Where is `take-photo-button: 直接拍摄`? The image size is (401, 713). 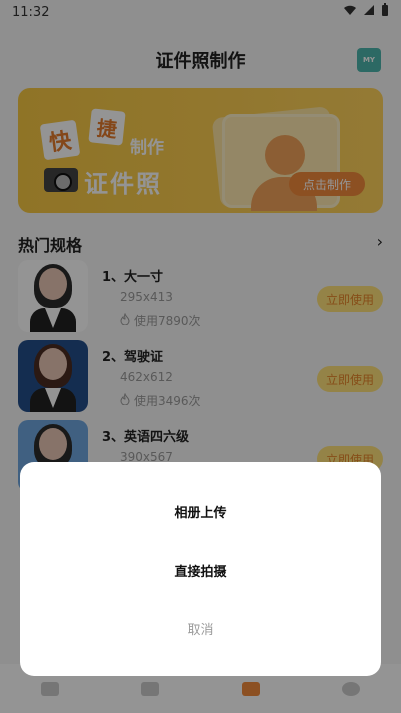 take-photo-button: 直接拍摄 is located at coordinates (200, 570).